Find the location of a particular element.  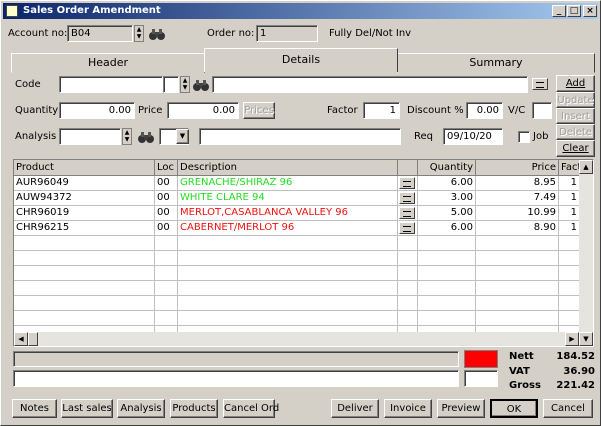

vc-input is located at coordinates (542, 110).